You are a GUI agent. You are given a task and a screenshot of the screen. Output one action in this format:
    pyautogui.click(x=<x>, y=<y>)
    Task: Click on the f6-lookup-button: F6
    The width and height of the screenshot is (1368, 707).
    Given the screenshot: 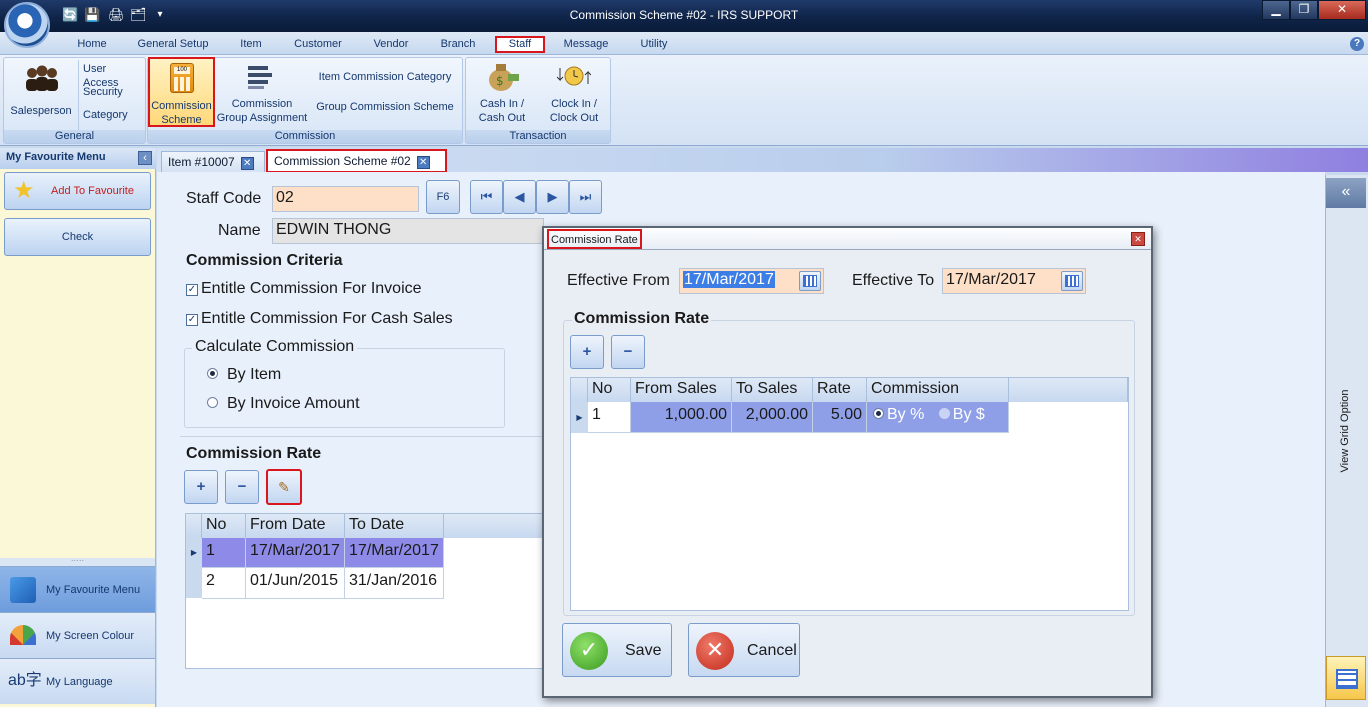 What is the action you would take?
    pyautogui.click(x=443, y=197)
    